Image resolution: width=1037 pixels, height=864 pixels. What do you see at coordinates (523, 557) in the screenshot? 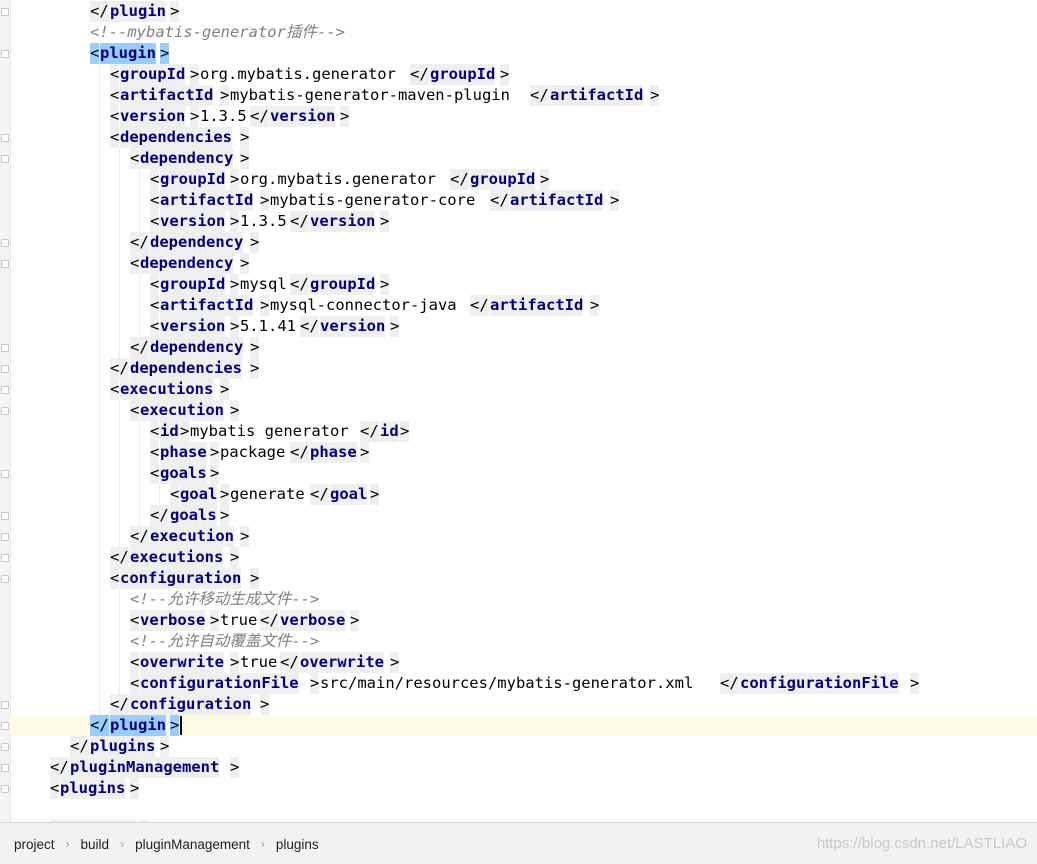
I see `code-line: </executions >` at bounding box center [523, 557].